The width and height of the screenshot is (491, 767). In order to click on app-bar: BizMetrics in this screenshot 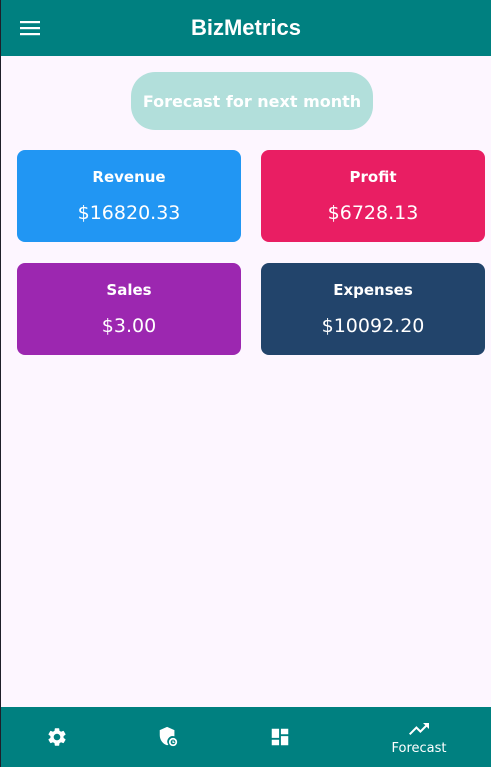, I will do `click(246, 28)`.